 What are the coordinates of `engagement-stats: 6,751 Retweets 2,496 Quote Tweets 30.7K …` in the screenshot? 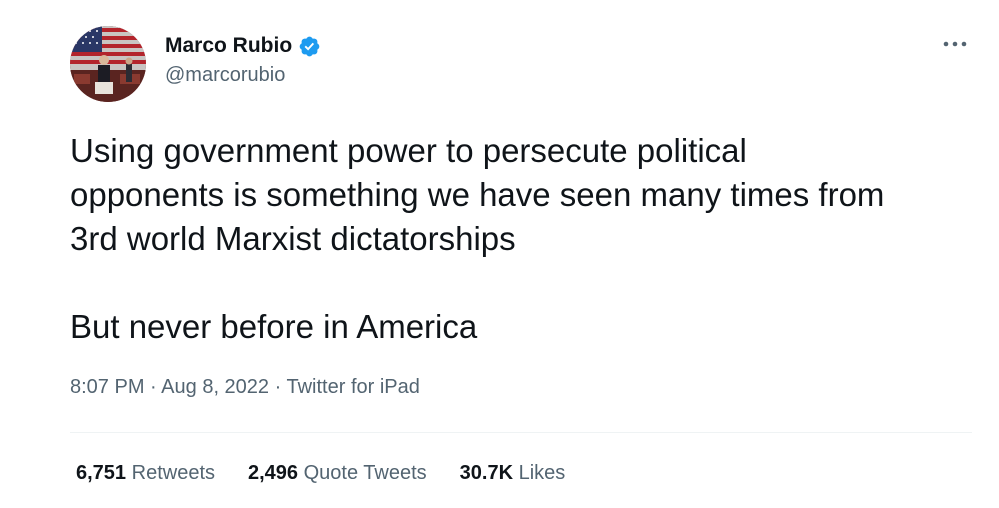 It's located at (337, 473).